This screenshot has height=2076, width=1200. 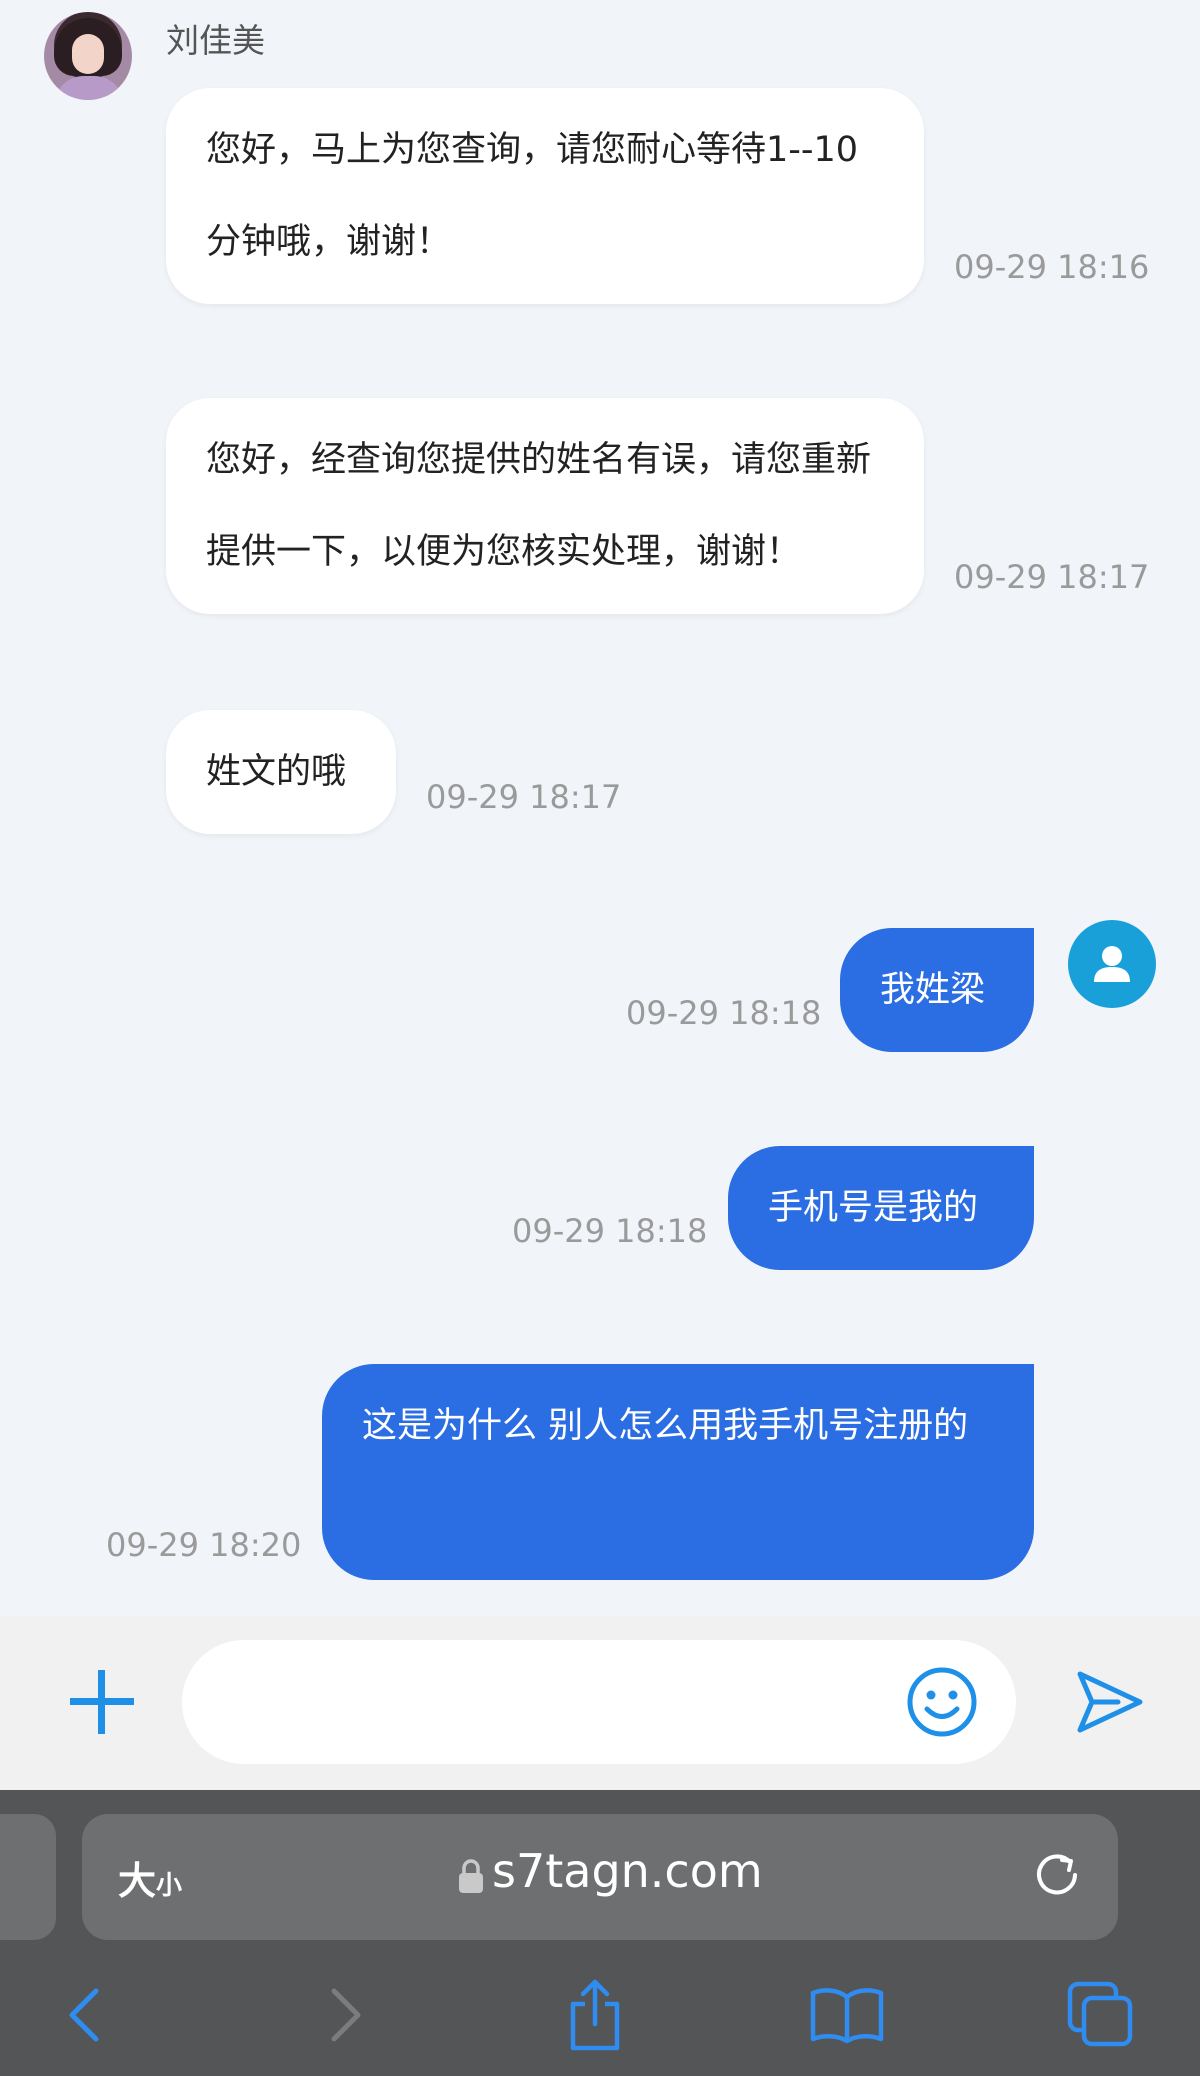 I want to click on chevron-left-icon, so click(x=84, y=2015).